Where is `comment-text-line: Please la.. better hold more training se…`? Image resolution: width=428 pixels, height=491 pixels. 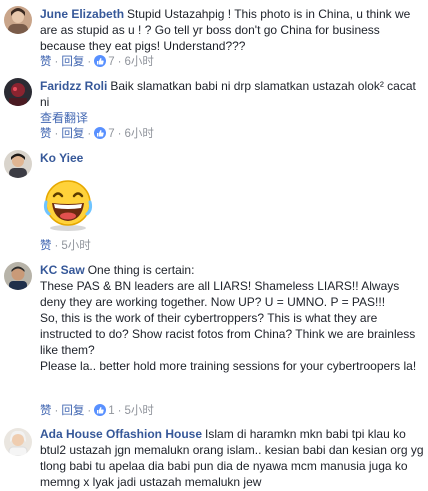
comment-text-line: Please la.. better hold more training se… is located at coordinates (228, 366).